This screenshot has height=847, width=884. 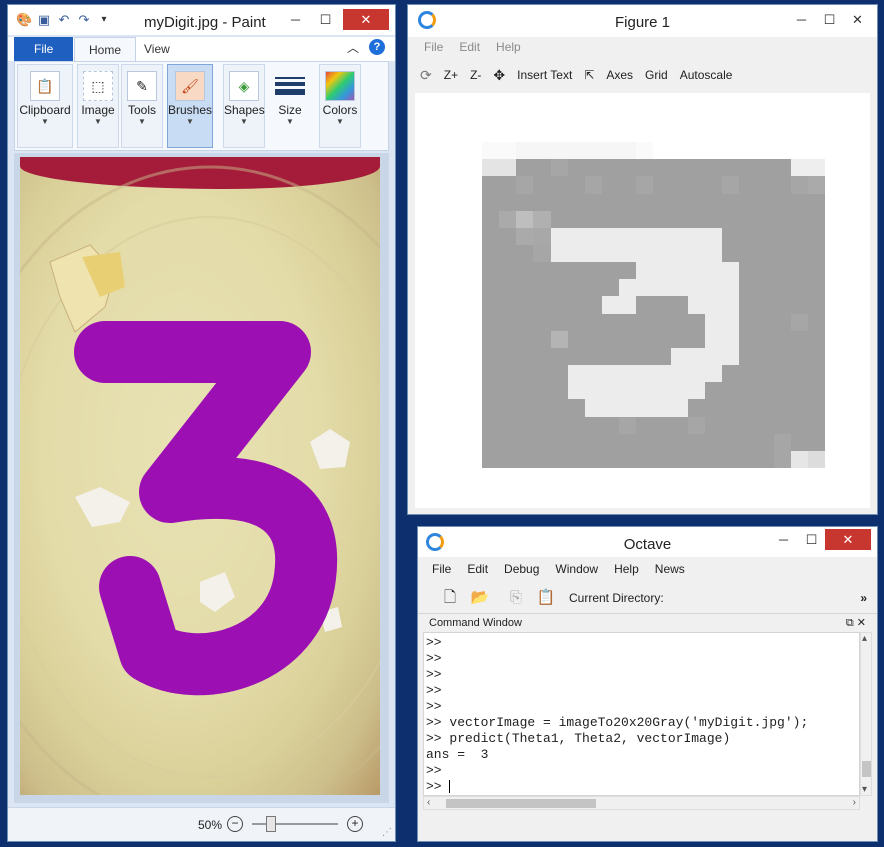 I want to click on redo-icon: ↷, so click(x=84, y=20).